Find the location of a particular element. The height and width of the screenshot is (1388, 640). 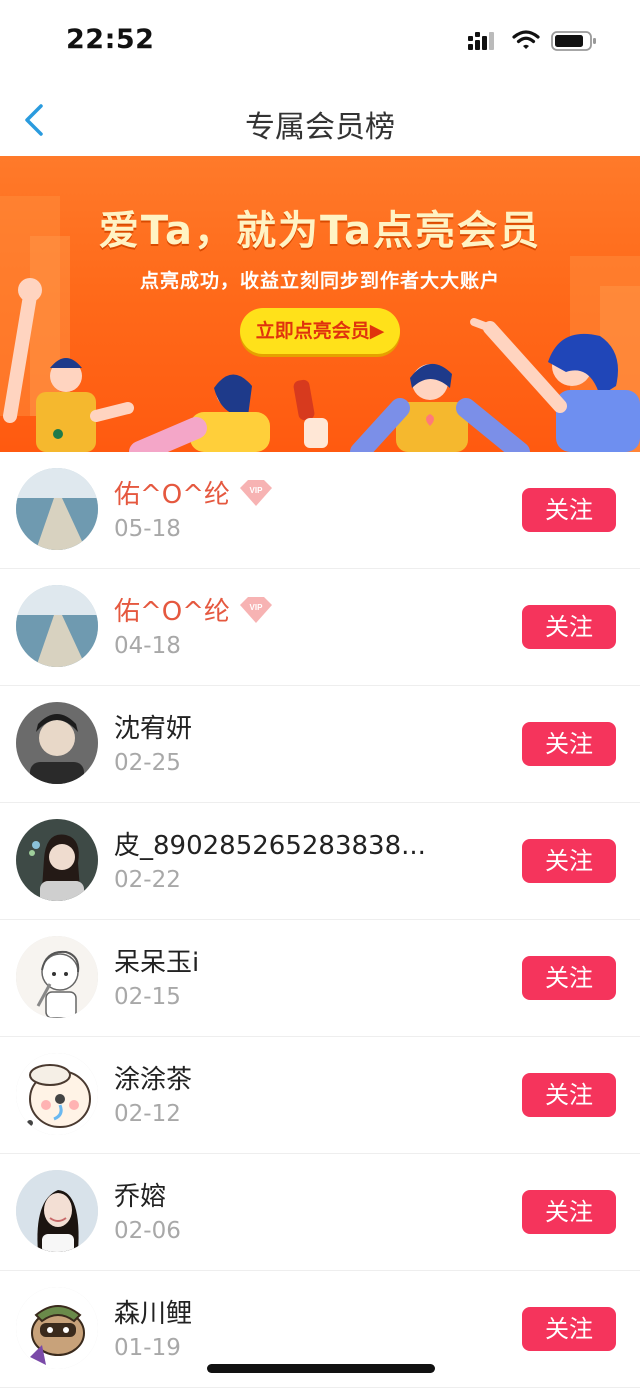

member-date: 02-06 is located at coordinates (147, 1231).